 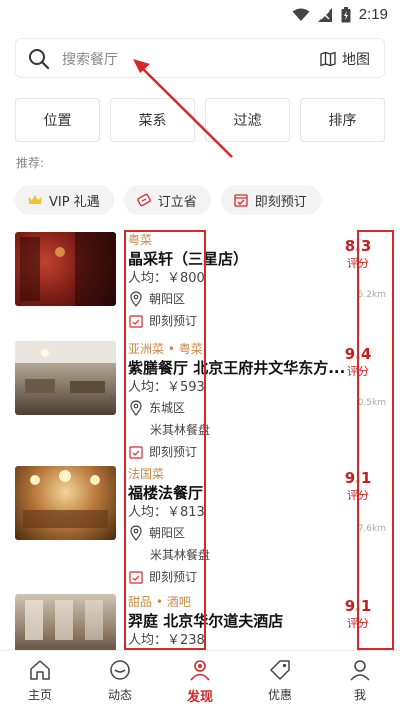 I want to click on tab-discover: 发现, so click(x=200, y=681).